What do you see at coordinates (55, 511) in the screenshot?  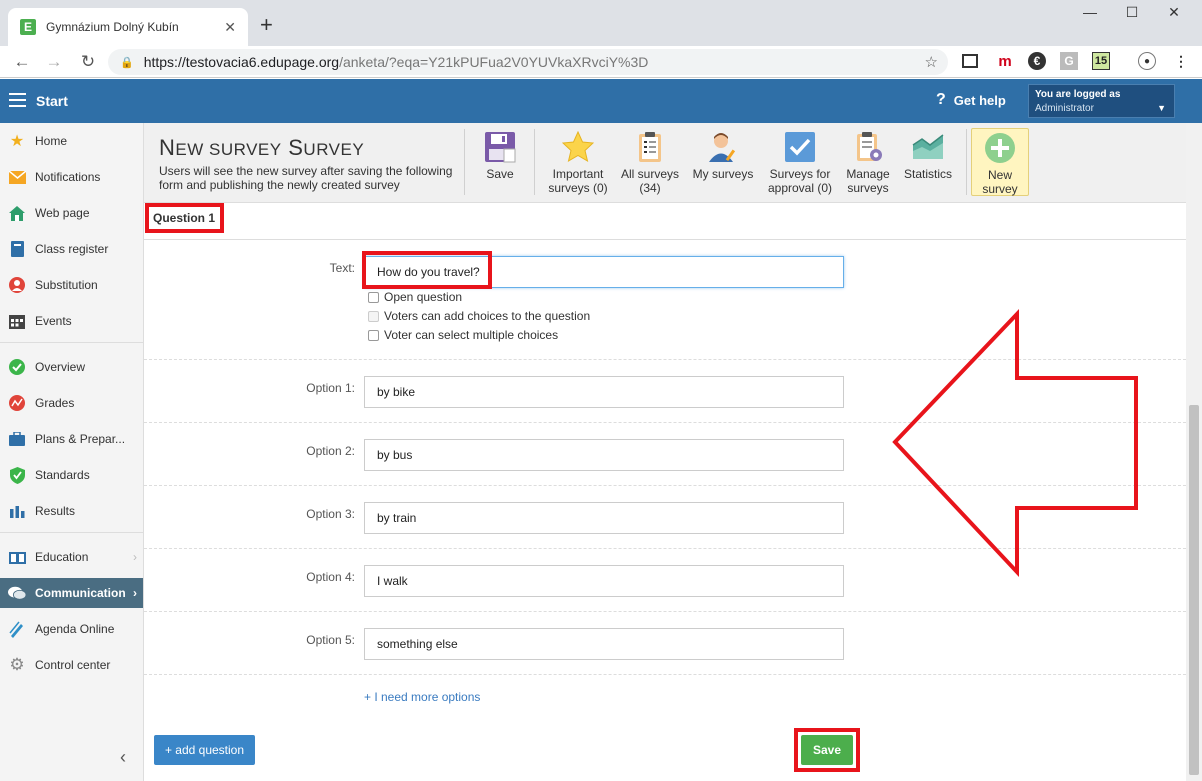 I see `sidebar-item-label: Results` at bounding box center [55, 511].